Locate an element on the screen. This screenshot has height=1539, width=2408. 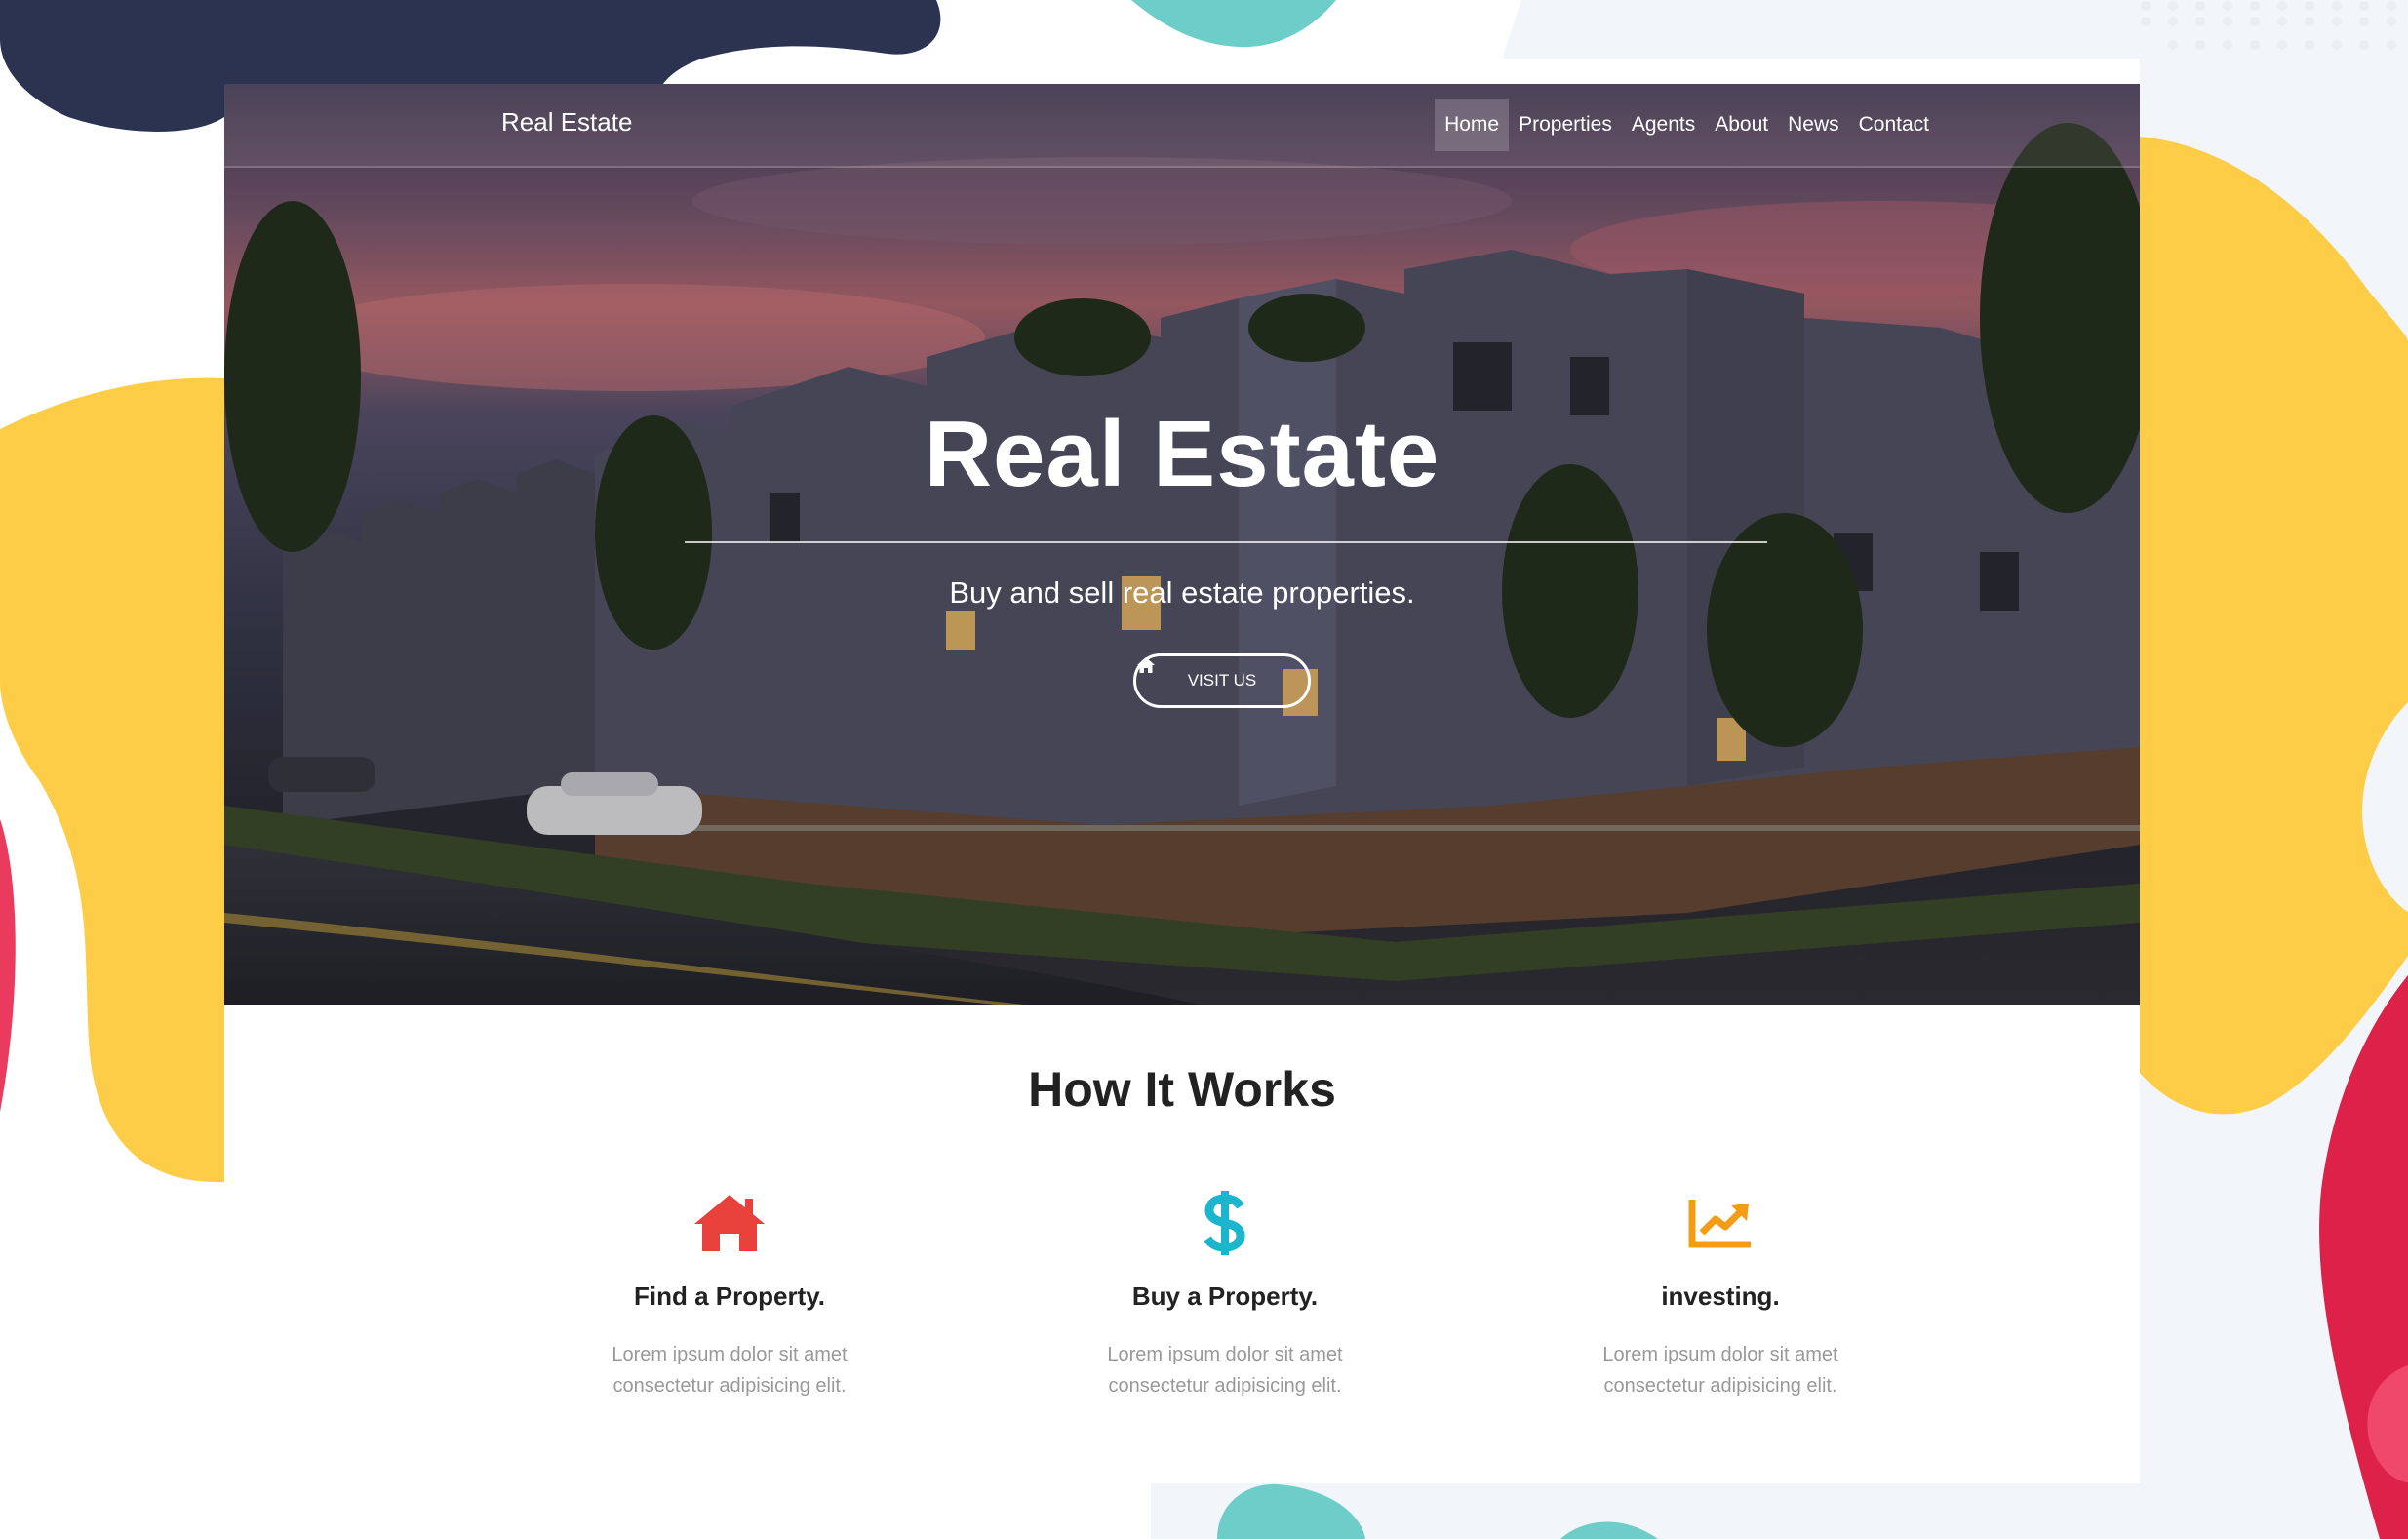
visit-us-label: VISIT US is located at coordinates (1222, 680).